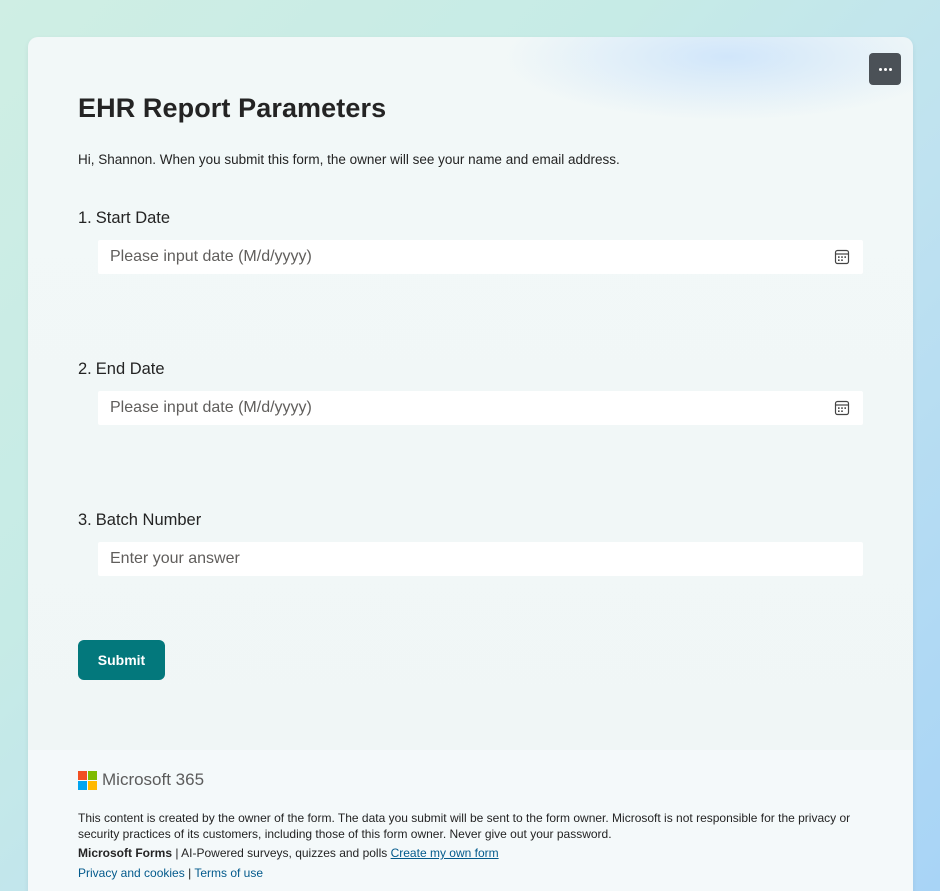 The image size is (940, 891). I want to click on microsoft-logo-icon, so click(87, 780).